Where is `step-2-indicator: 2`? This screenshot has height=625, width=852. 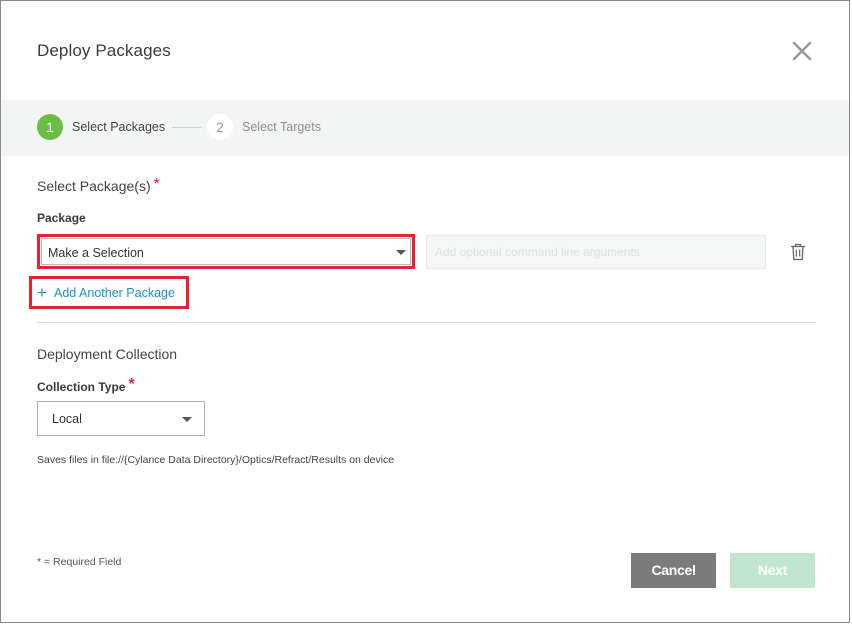
step-2-indicator: 2 is located at coordinates (220, 127).